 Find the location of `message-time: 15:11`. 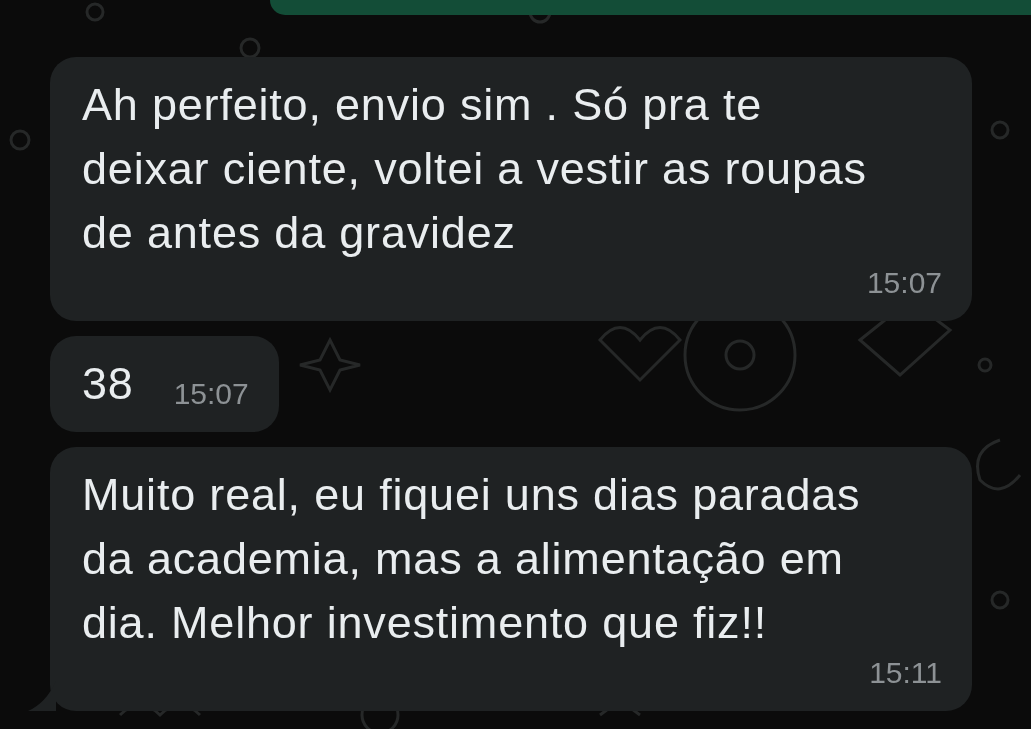

message-time: 15:11 is located at coordinates (905, 673).